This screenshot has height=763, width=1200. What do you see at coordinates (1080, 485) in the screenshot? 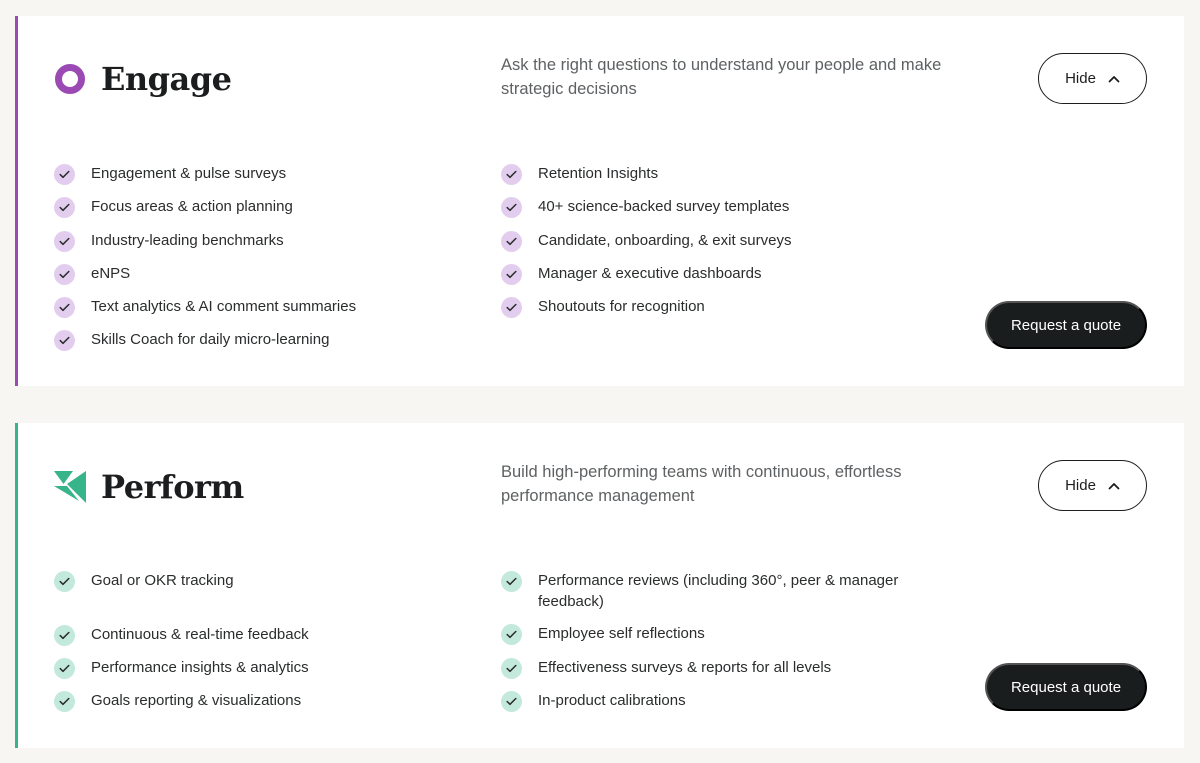
I see `perform-hide-label: Hide` at bounding box center [1080, 485].